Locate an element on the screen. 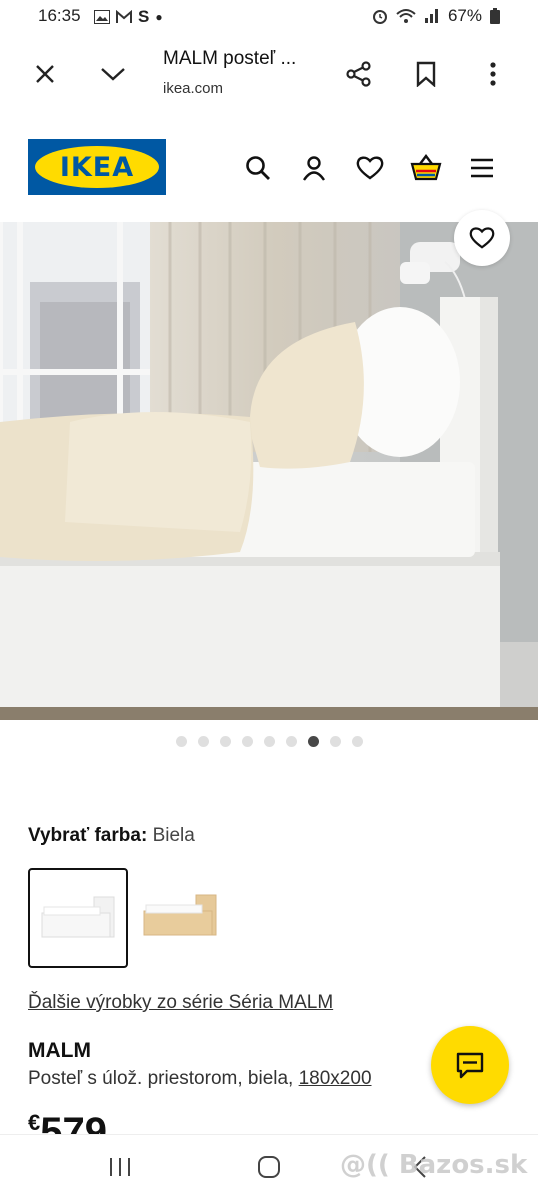  status-time: 16:35 is located at coordinates (59, 15).